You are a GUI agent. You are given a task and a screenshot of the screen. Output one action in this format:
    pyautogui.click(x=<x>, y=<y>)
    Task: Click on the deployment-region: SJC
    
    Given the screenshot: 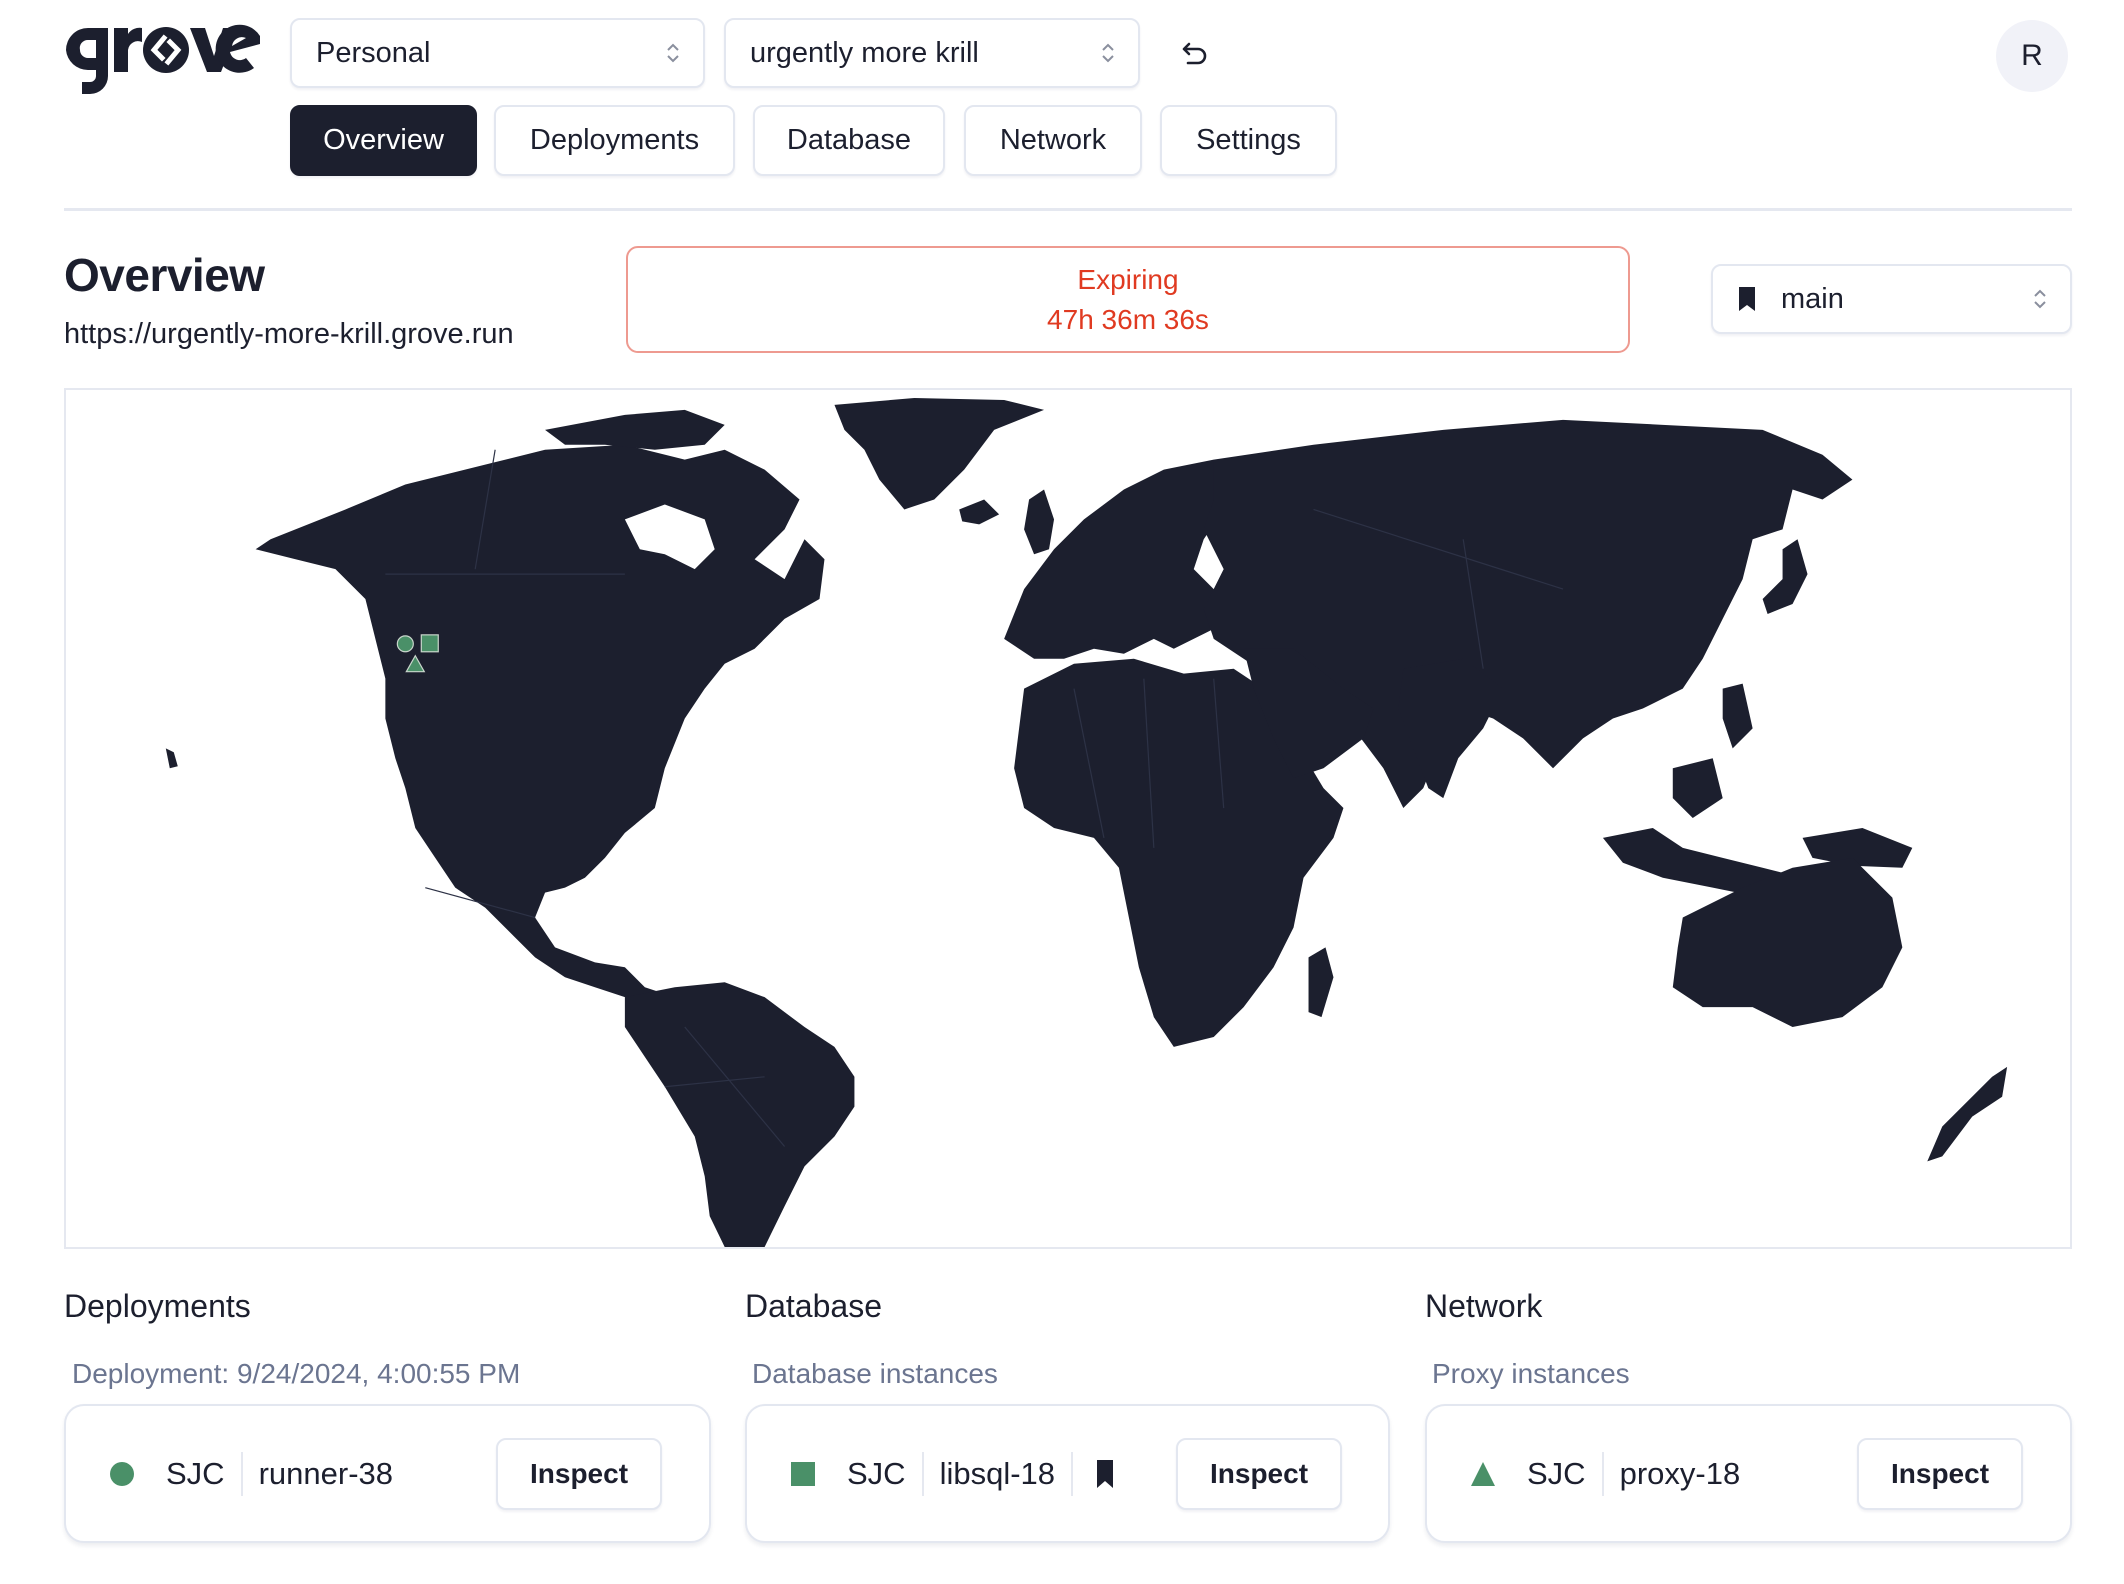 What is the action you would take?
    pyautogui.click(x=195, y=1473)
    